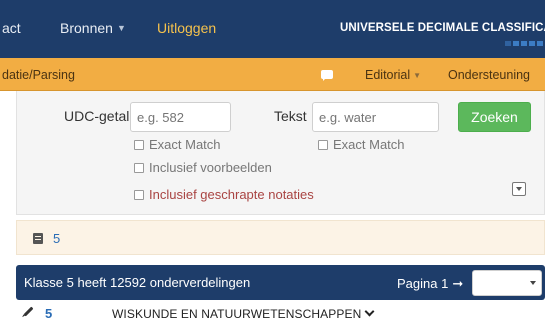 The height and width of the screenshot is (324, 545). I want to click on exact-match-text-label: Exact Match, so click(369, 144).